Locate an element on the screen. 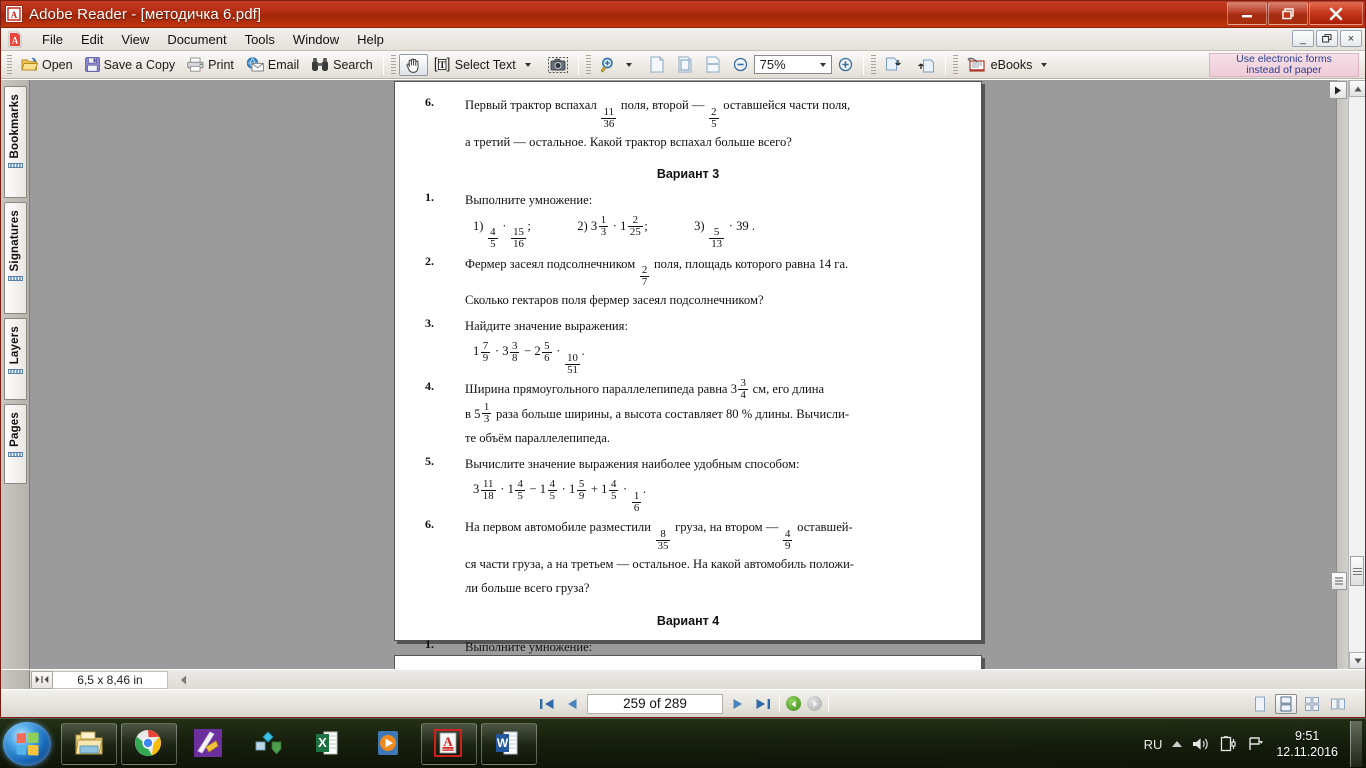 The image size is (1366, 768). taskbar-item-word: W is located at coordinates (509, 743).